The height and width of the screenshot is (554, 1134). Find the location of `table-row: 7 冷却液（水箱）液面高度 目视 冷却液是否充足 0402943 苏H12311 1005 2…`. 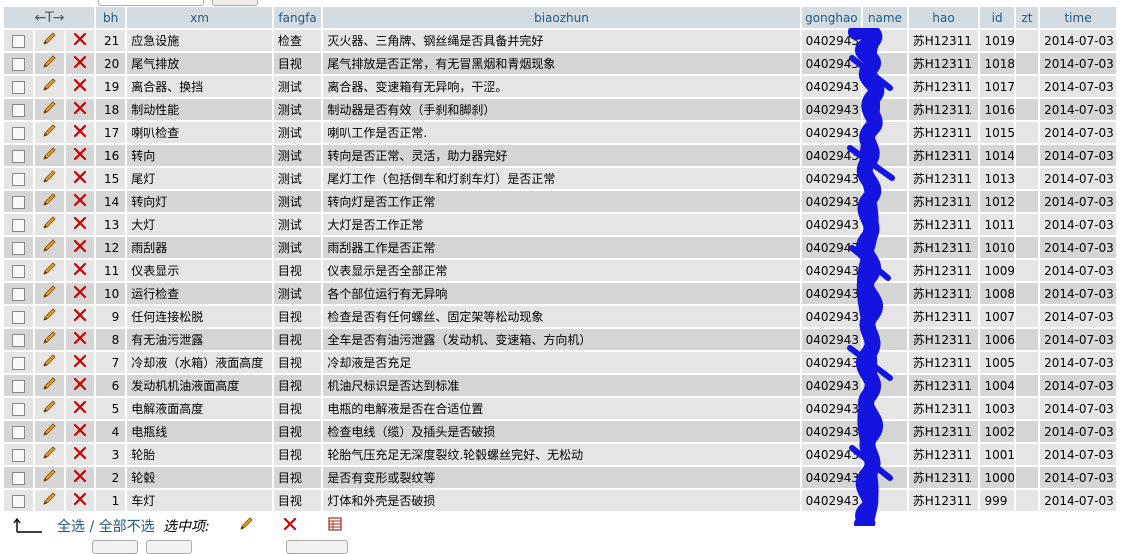

table-row: 7 冷却液（水箱）液面高度 目视 冷却液是否充足 0402943 苏H12311 1005 2… is located at coordinates (560, 363).